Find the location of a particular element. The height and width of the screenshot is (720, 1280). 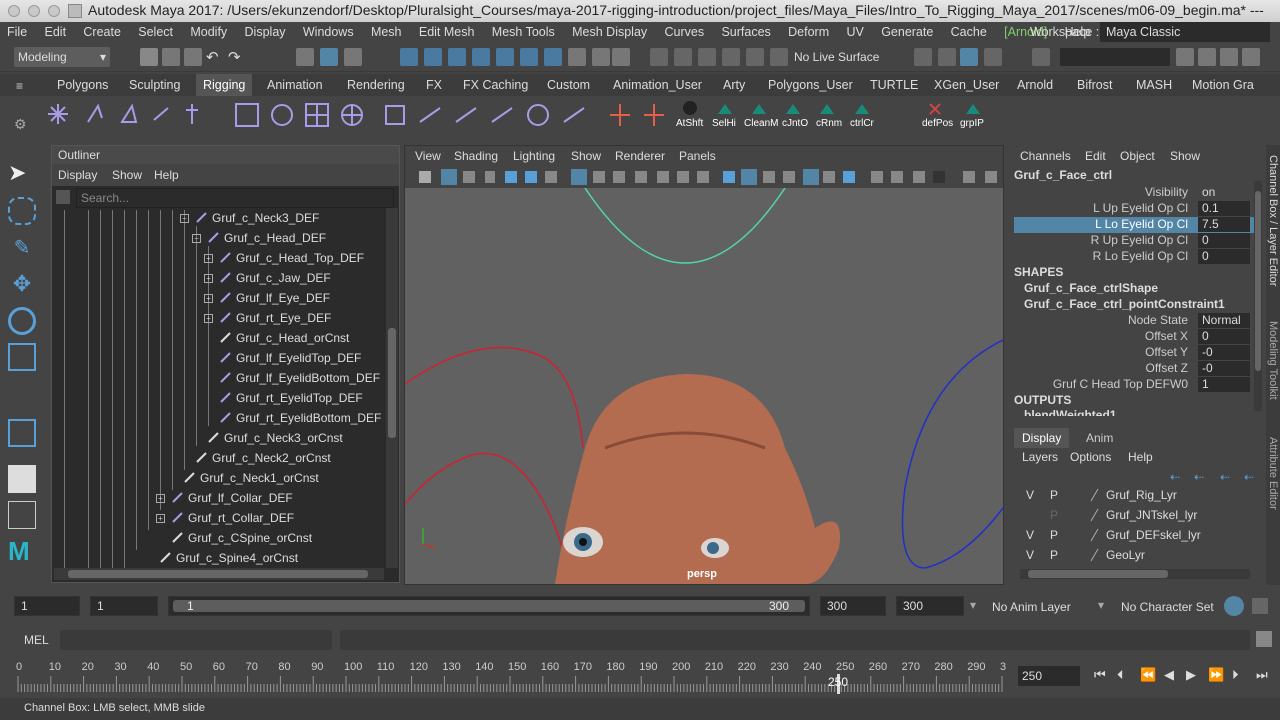

layer-menu-options: Options is located at coordinates (1090, 457).